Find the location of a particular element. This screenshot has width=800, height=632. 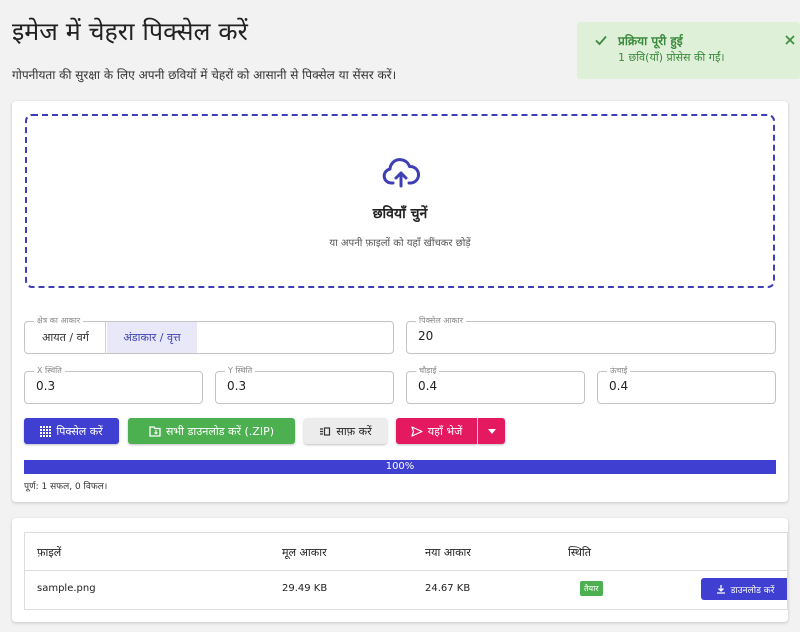

x-position-label: X स्थिति is located at coordinates (49, 370).